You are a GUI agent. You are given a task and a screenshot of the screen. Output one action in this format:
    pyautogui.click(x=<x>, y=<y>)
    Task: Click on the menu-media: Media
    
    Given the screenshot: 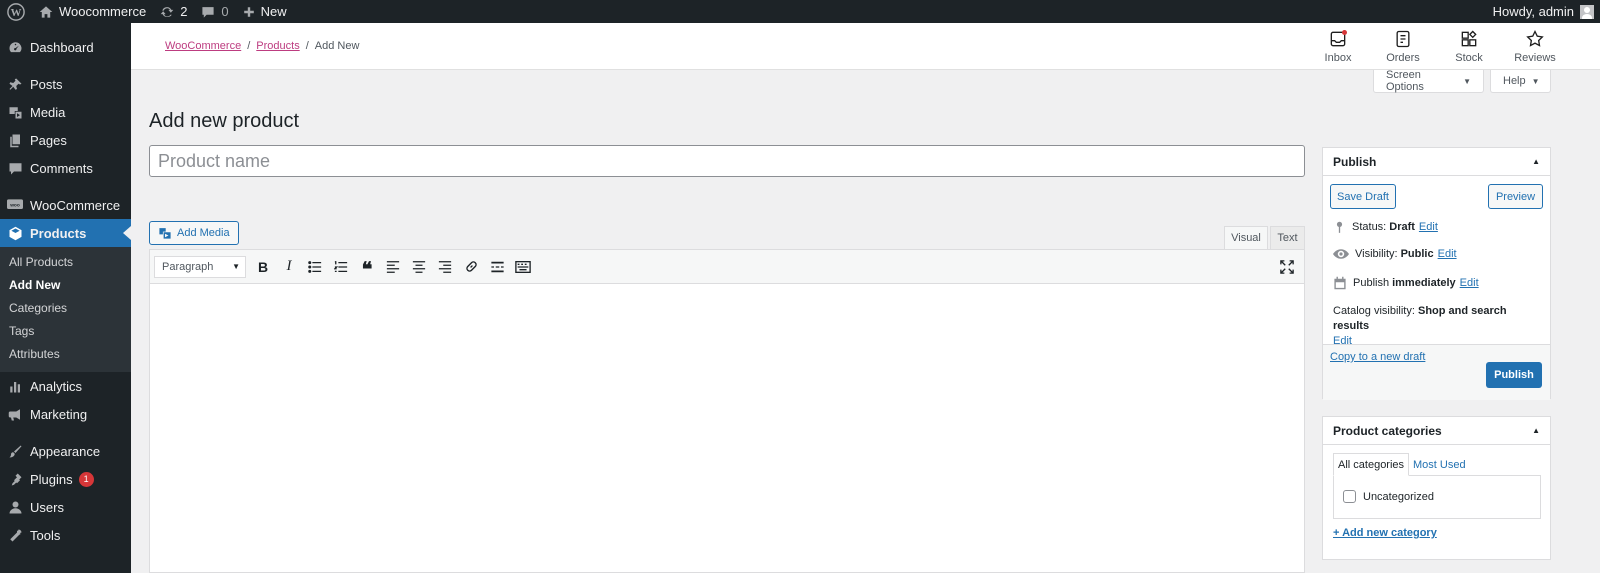 What is the action you would take?
    pyautogui.click(x=65, y=112)
    